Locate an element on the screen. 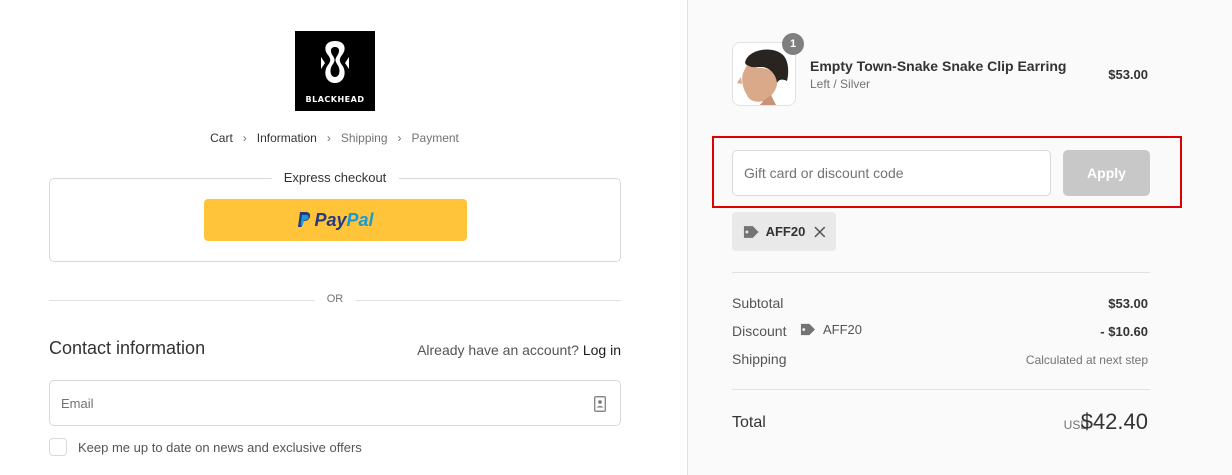 Image resolution: width=1232 pixels, height=475 pixels. product-variant: Left / Silver is located at coordinates (840, 84).